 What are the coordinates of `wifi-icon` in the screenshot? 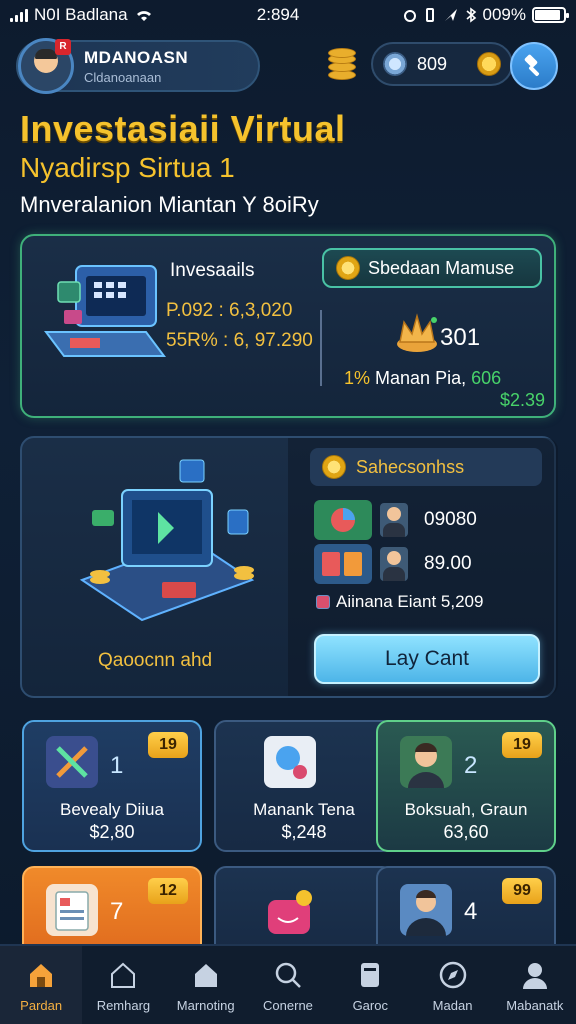 It's located at (143, 16).